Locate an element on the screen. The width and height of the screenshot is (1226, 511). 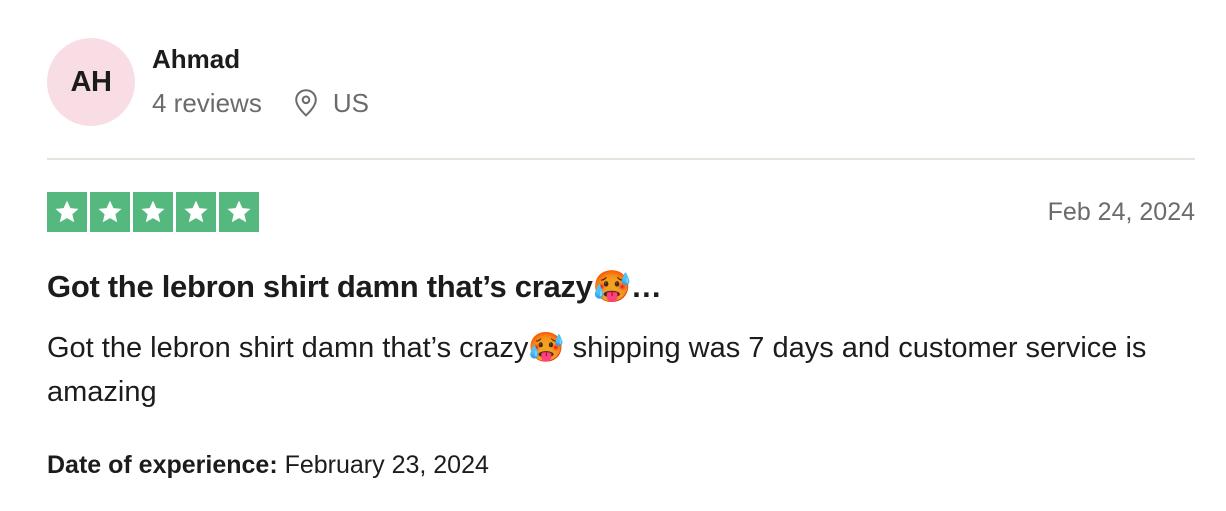
experience-label: Date of experience: is located at coordinates (162, 465).